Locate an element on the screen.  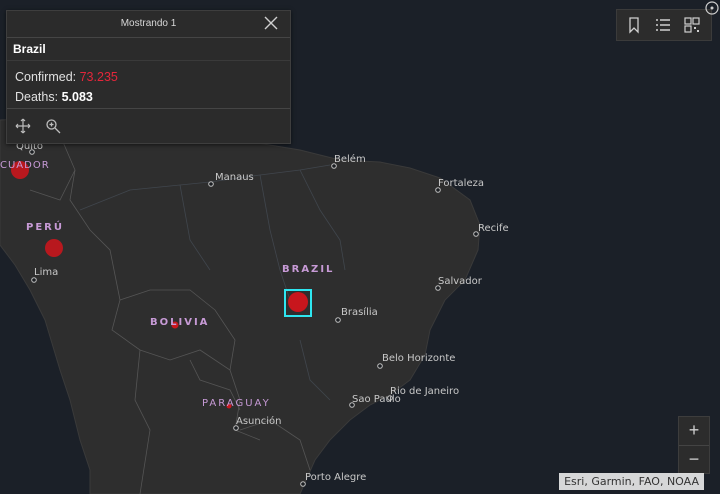
confirmed-value: 73.235 is located at coordinates (98, 77).